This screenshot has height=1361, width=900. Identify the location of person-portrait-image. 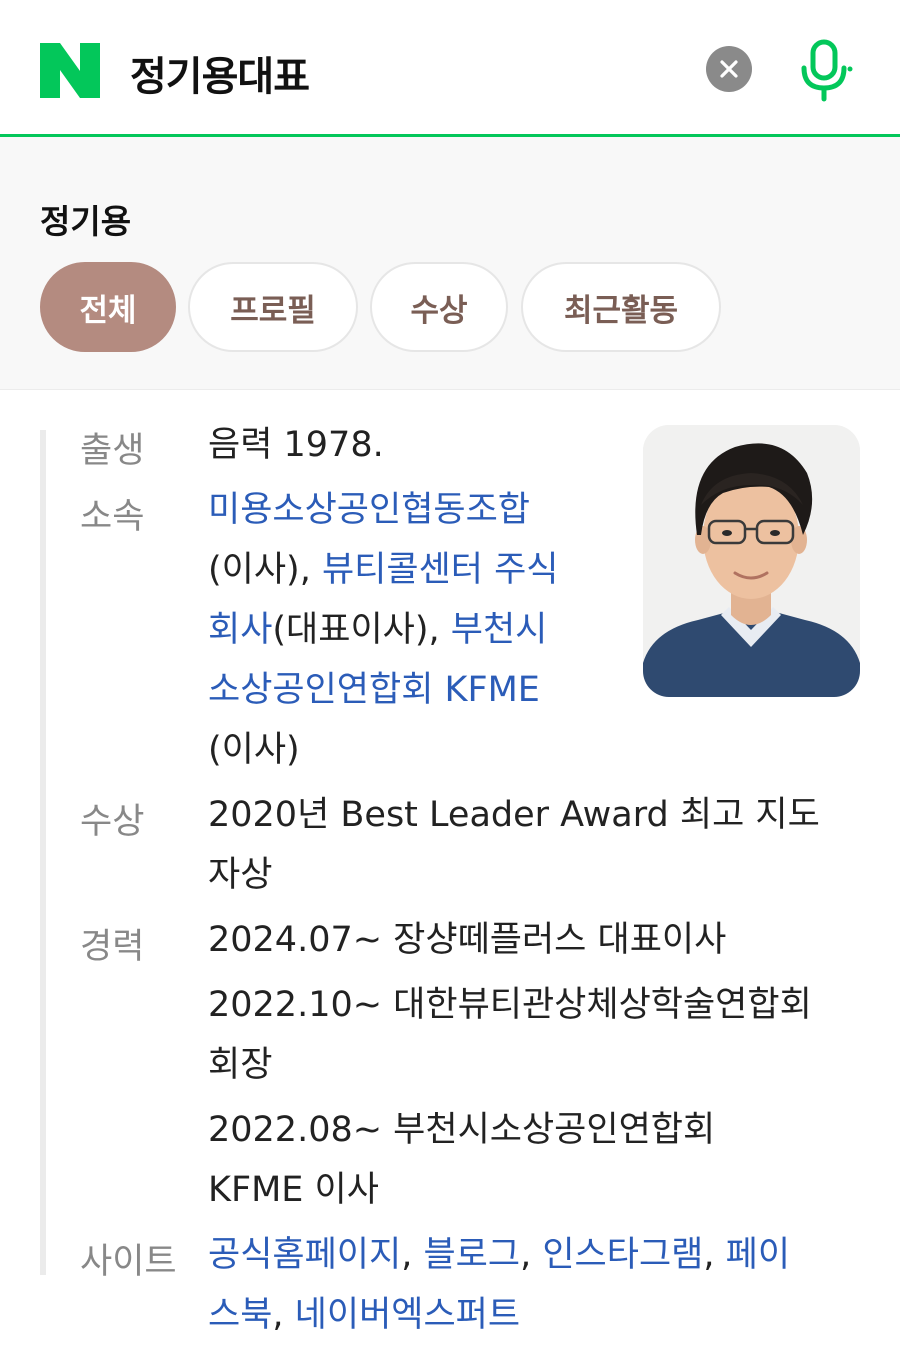
(751, 561).